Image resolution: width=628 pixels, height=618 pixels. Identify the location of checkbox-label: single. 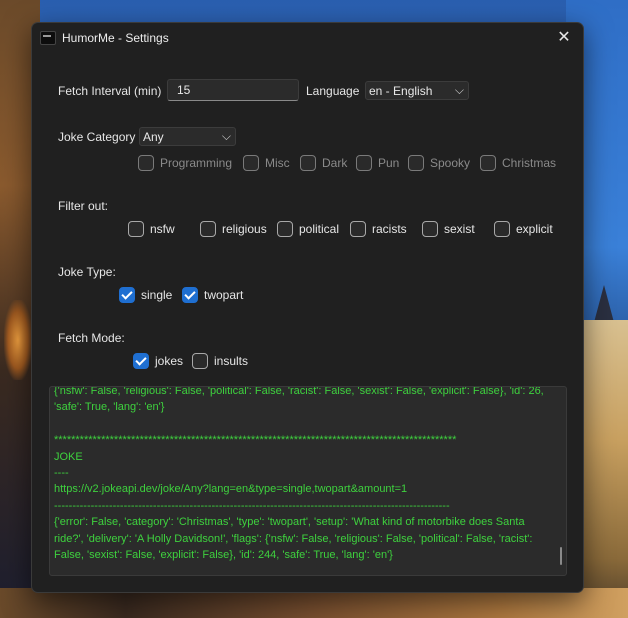
(157, 295).